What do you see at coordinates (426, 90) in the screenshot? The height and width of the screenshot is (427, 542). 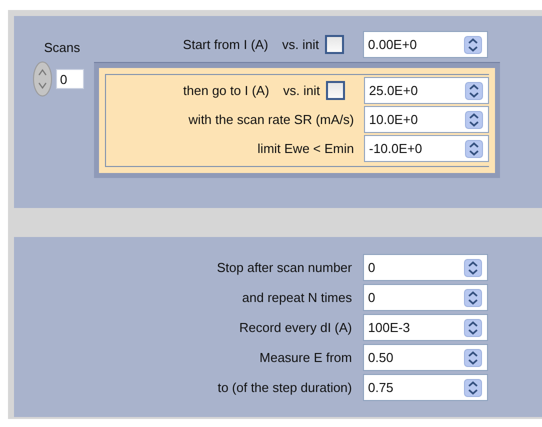 I see `numeric-field: 25.0E+0` at bounding box center [426, 90].